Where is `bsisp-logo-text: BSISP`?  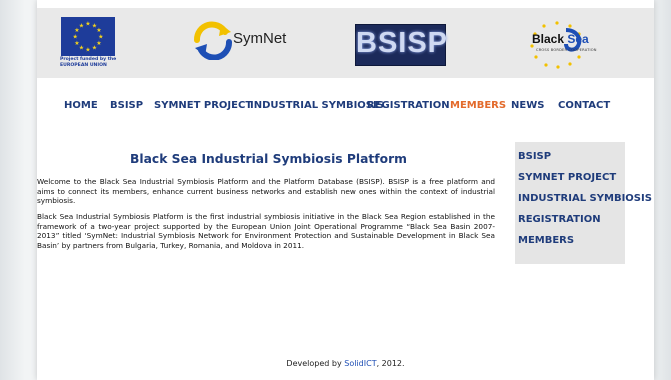 bsisp-logo-text: BSISP is located at coordinates (402, 43).